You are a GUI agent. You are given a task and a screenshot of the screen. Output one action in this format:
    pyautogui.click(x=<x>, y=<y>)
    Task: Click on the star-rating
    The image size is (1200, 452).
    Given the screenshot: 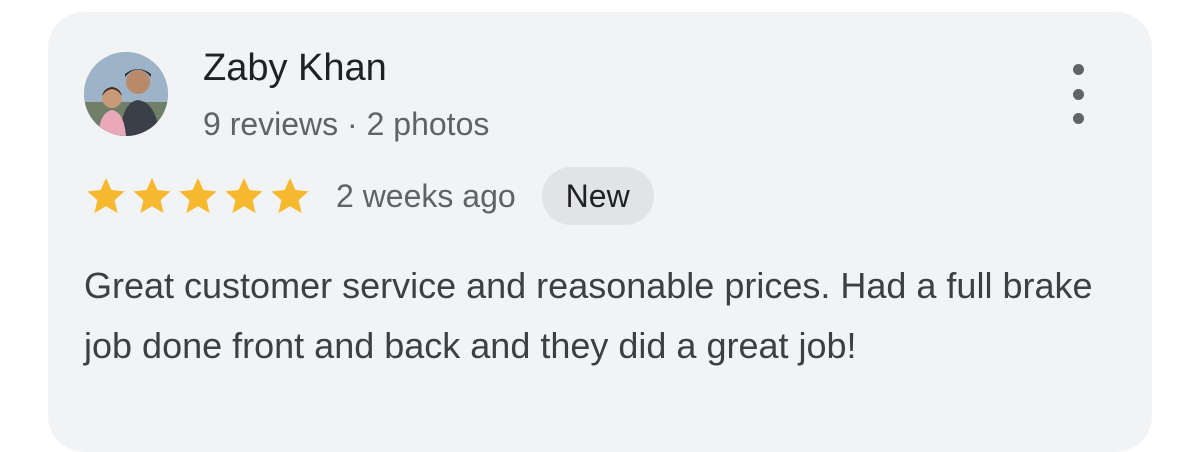 What is the action you would take?
    pyautogui.click(x=199, y=196)
    